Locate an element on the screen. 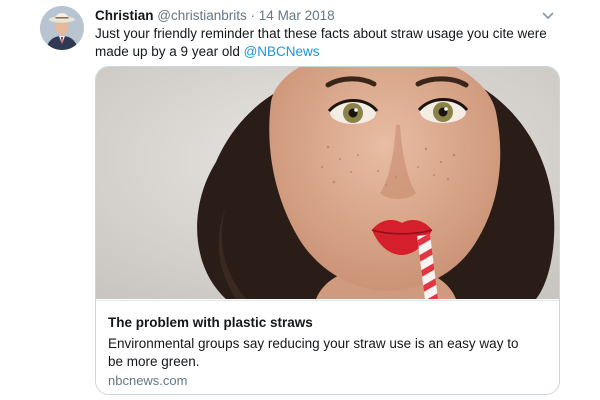 This screenshot has width=600, height=400. mention-link: @NBCNews is located at coordinates (282, 51).